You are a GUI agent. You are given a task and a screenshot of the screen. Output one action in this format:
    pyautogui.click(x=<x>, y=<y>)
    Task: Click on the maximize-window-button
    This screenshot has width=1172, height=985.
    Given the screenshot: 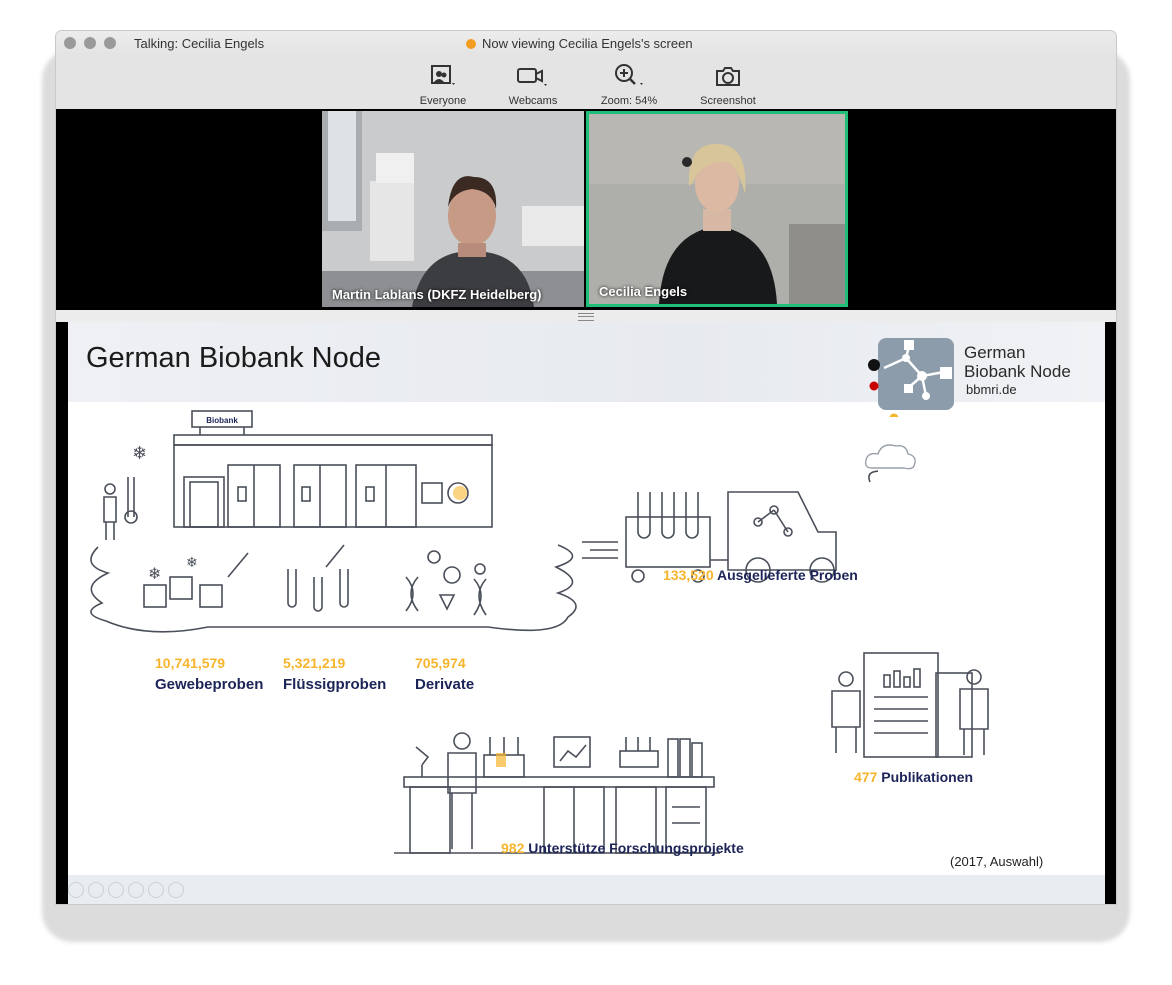 What is the action you would take?
    pyautogui.click(x=110, y=43)
    